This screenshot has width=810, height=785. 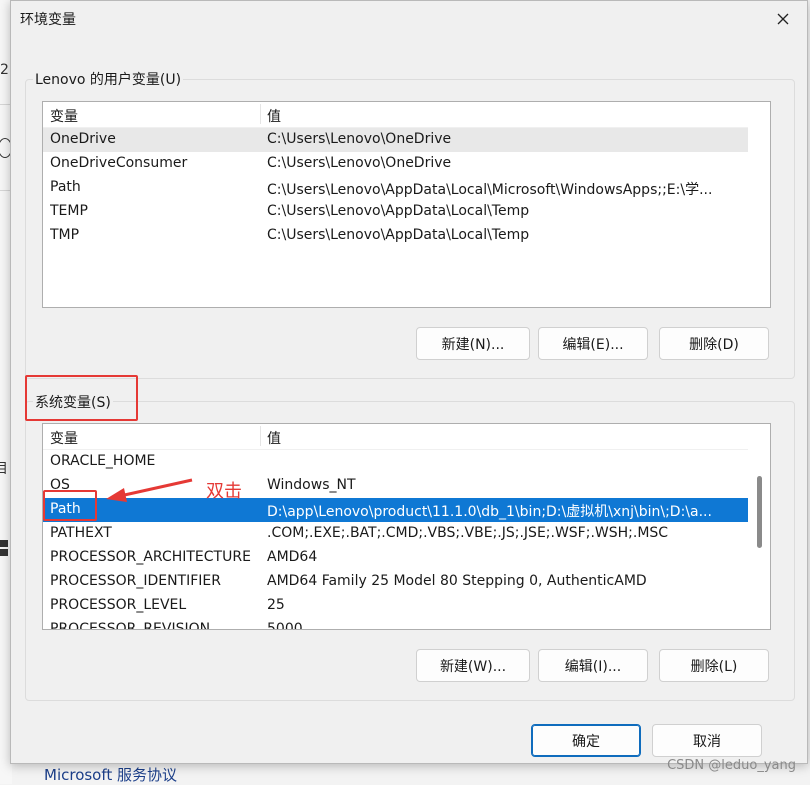 I want to click on variable-name: Path, so click(x=65, y=187).